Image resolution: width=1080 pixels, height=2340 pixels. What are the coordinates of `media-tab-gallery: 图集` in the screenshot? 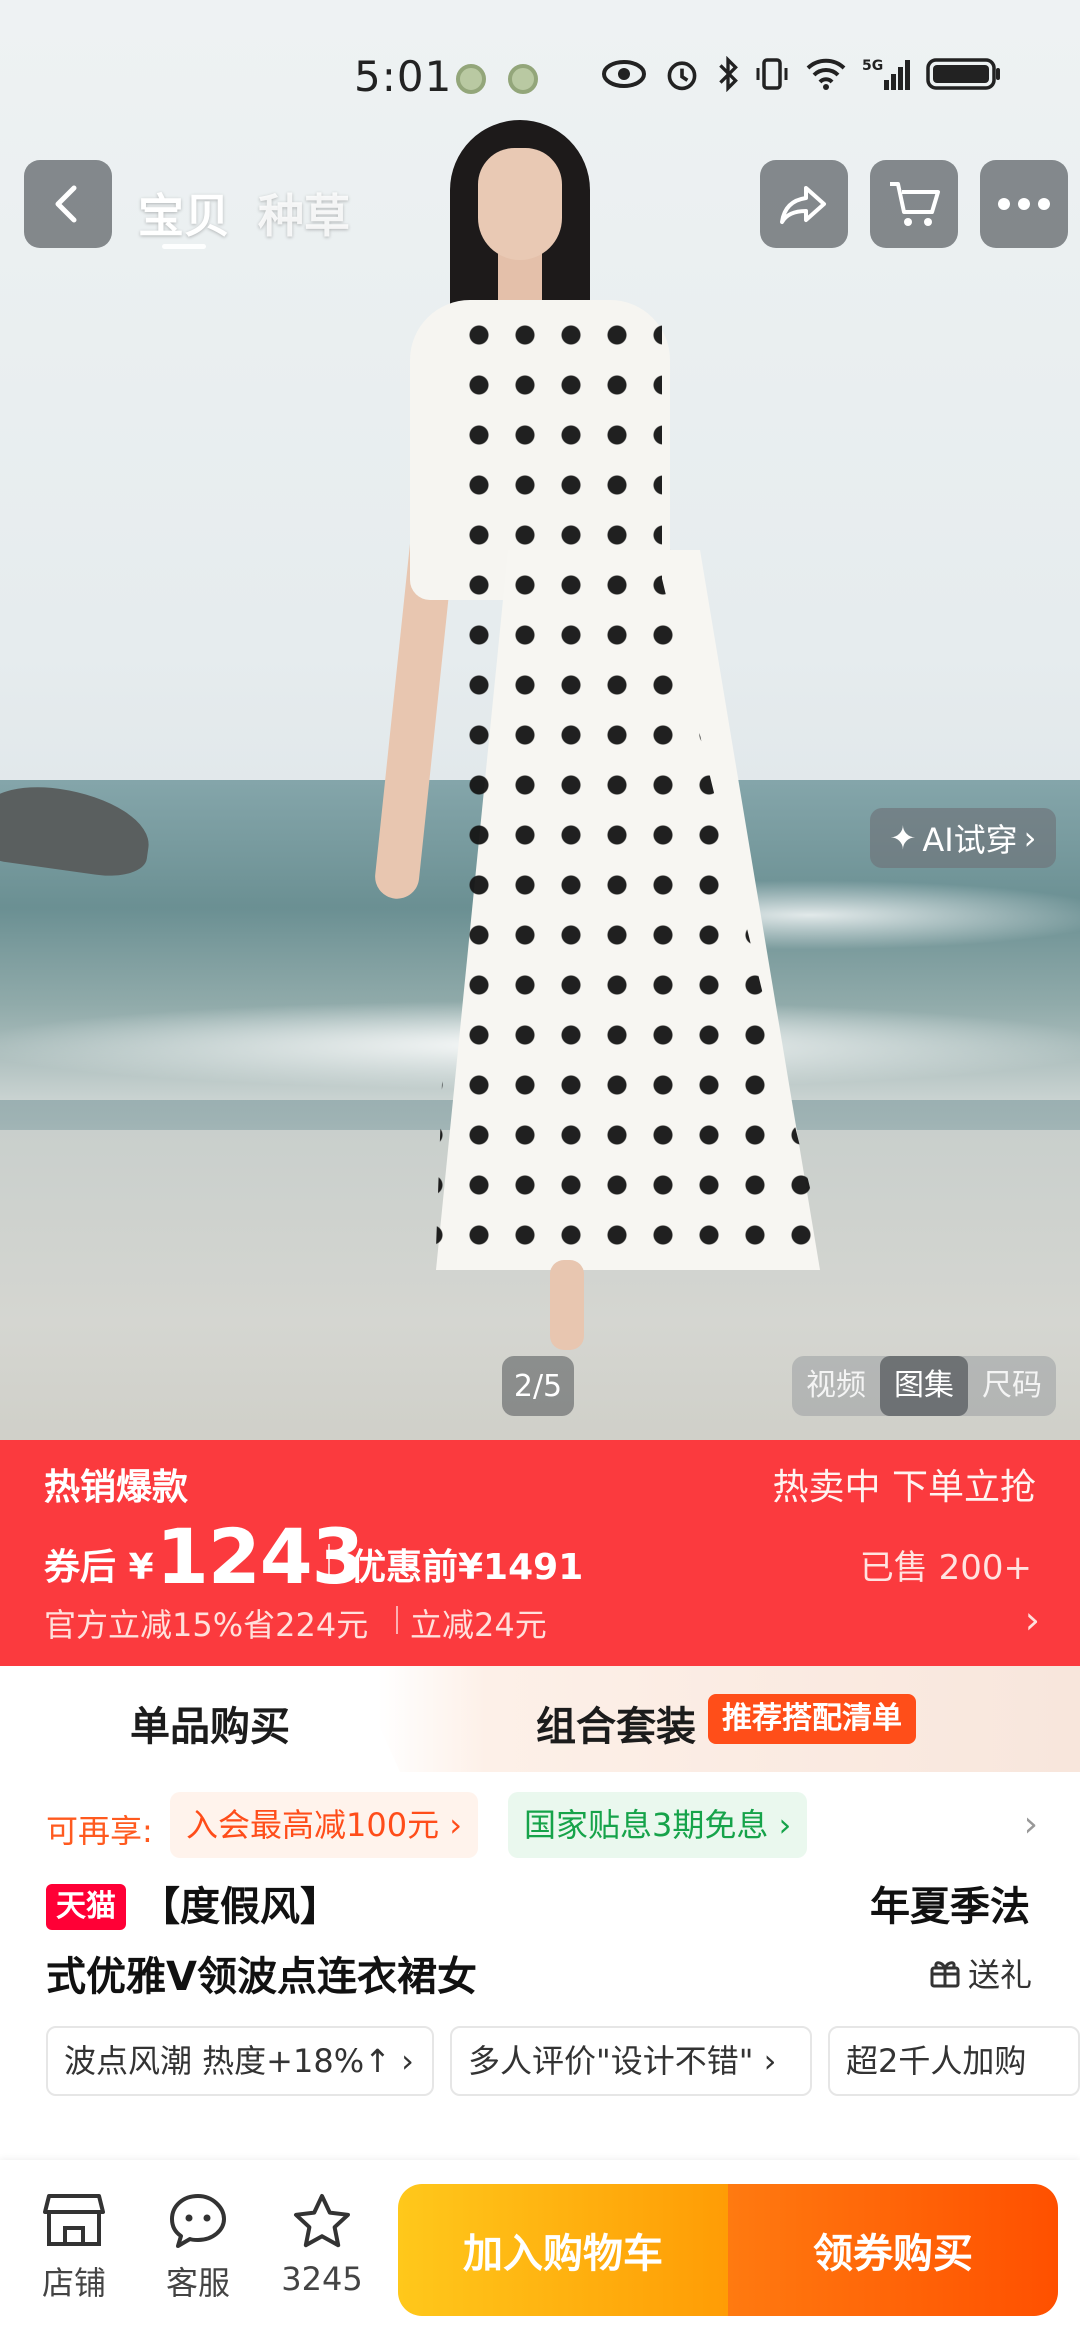 It's located at (924, 1386).